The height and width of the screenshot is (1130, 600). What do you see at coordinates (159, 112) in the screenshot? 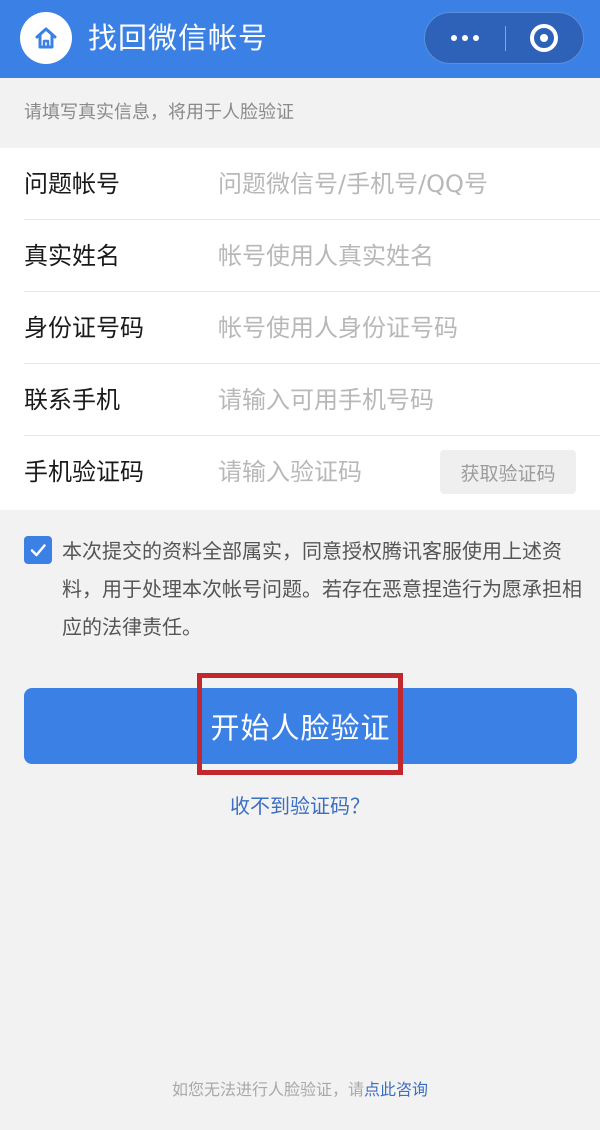
I see `form-hint: 请填写真实信息，将用于人脸验证` at bounding box center [159, 112].